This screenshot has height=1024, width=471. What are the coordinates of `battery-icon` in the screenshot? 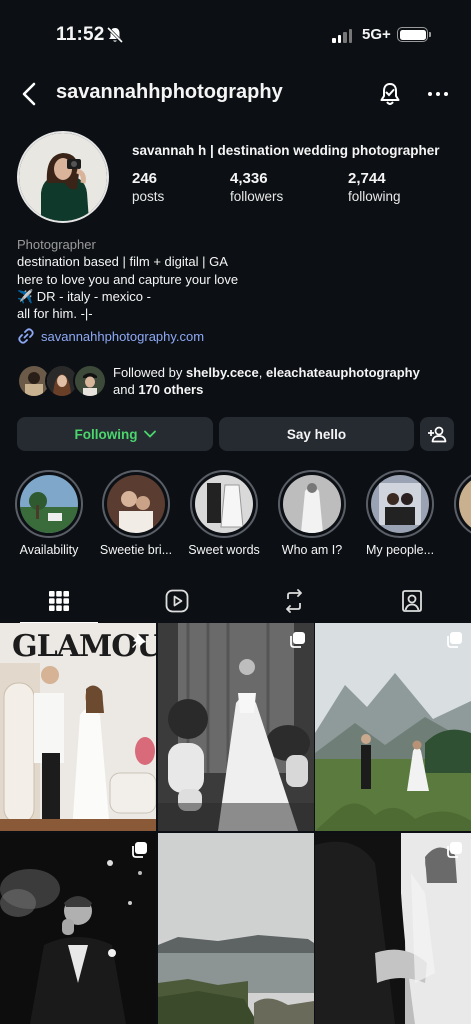 It's located at (412, 34).